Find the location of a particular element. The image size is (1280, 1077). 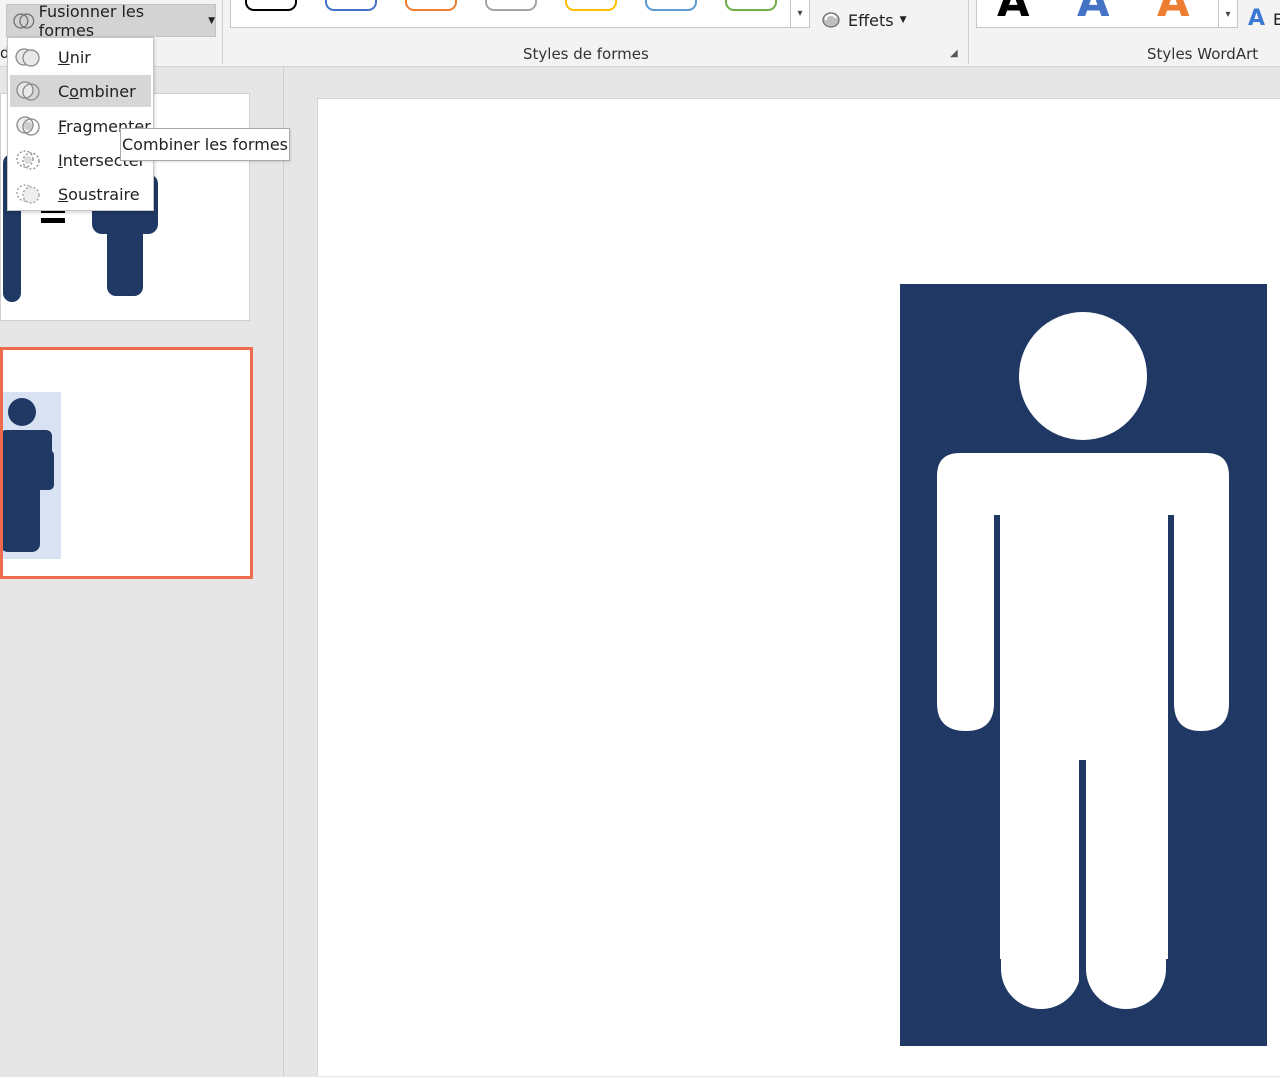

shape-styles-group-label: Styles de formes is located at coordinates (586, 54).